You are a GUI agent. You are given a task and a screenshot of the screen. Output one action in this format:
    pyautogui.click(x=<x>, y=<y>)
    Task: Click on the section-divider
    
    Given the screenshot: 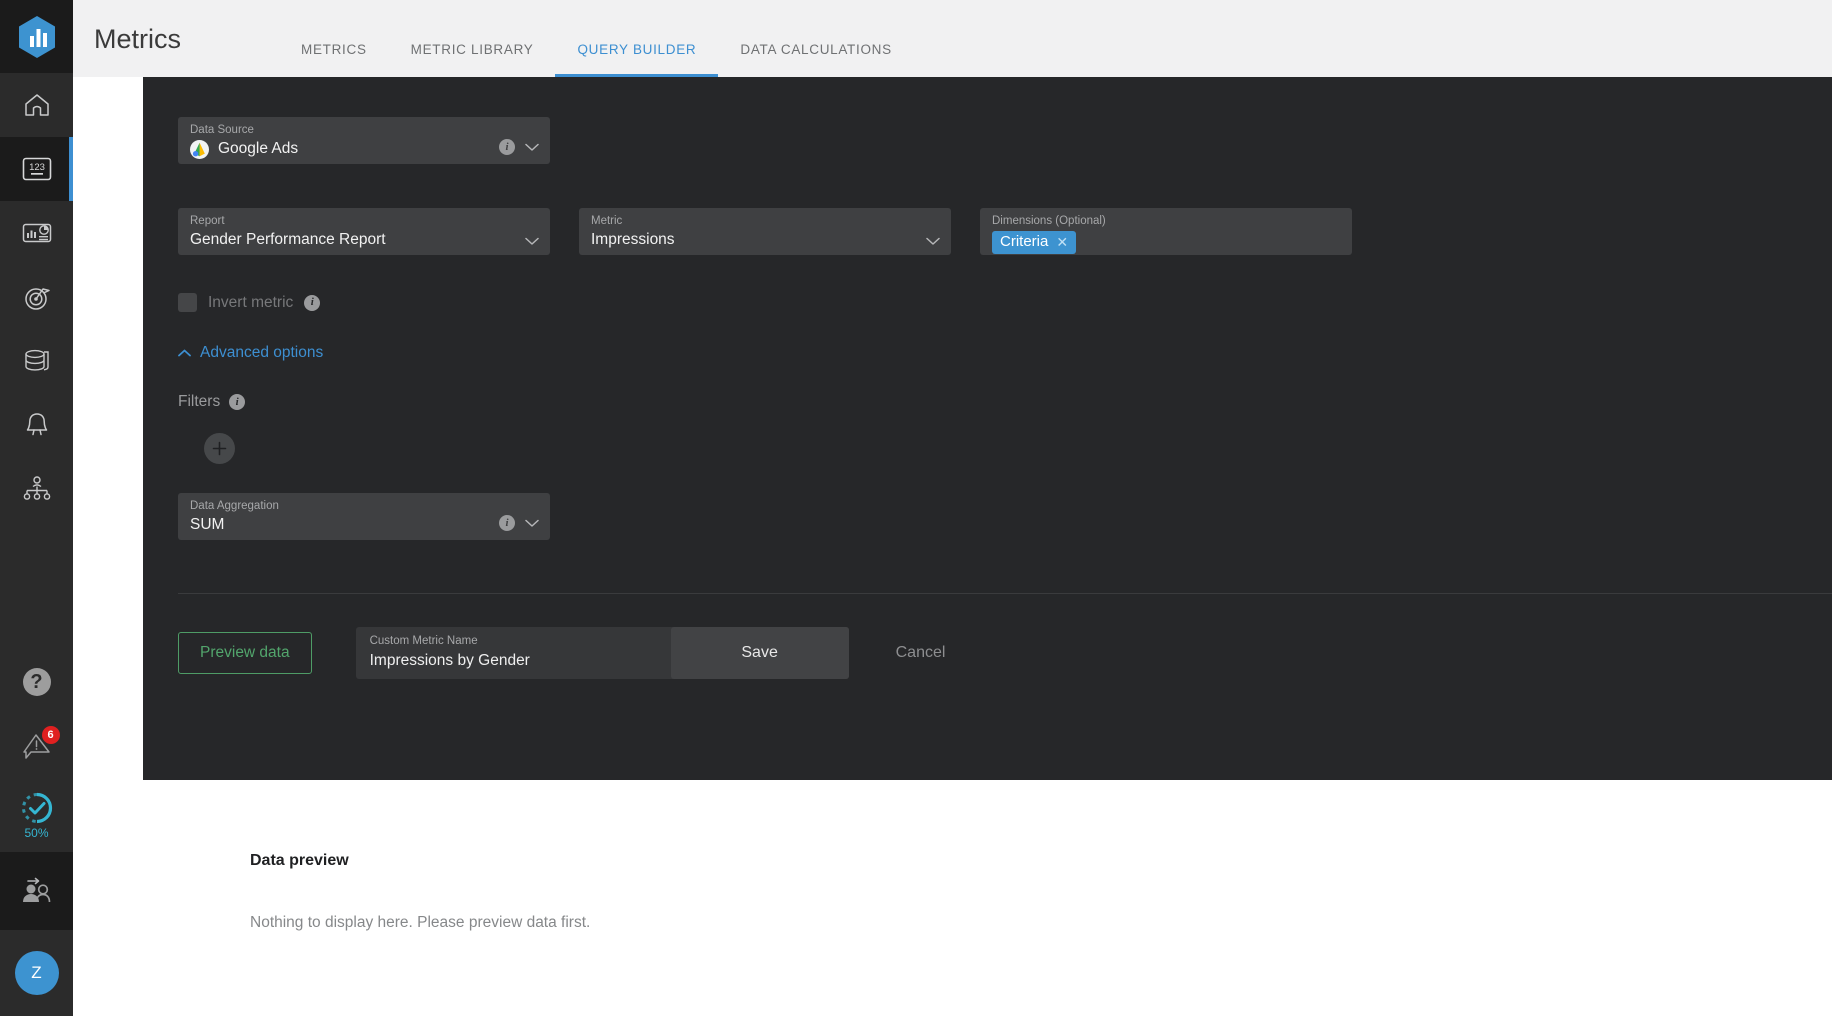 What is the action you would take?
    pyautogui.click(x=1005, y=593)
    